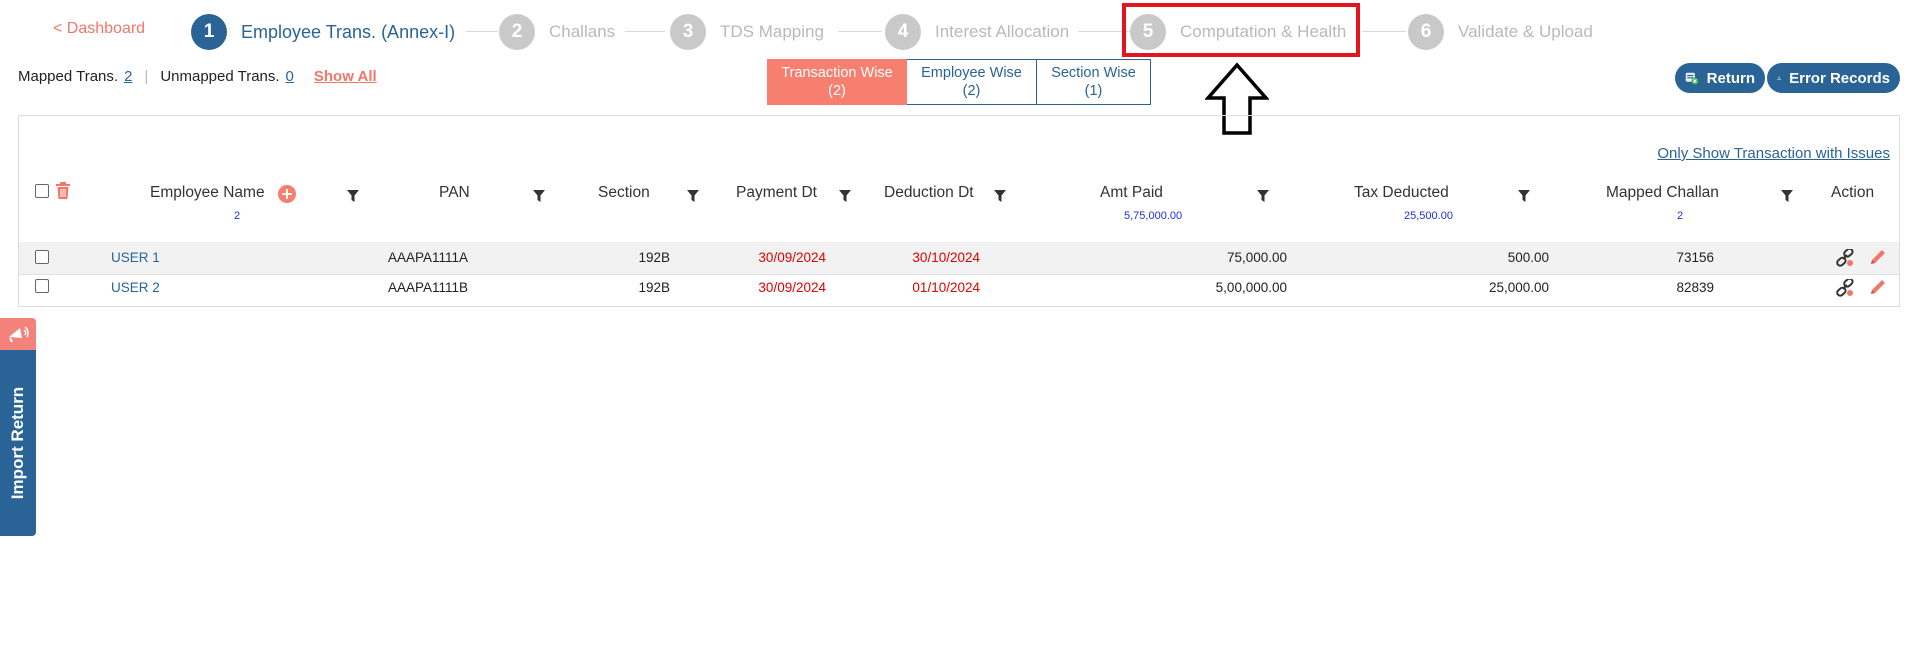 The height and width of the screenshot is (648, 1908). I want to click on col-mapped-challan: Mapped Challan, so click(1662, 192).